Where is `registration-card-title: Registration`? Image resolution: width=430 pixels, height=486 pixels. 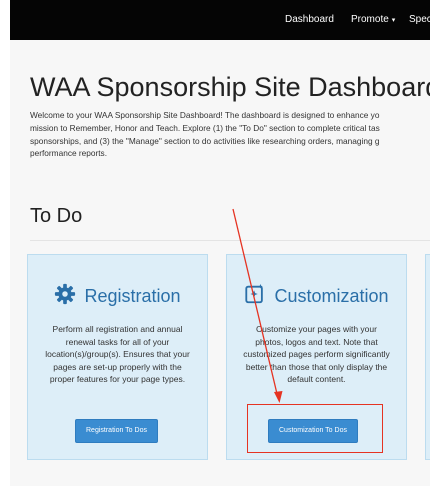
registration-card-title: Registration is located at coordinates (132, 295).